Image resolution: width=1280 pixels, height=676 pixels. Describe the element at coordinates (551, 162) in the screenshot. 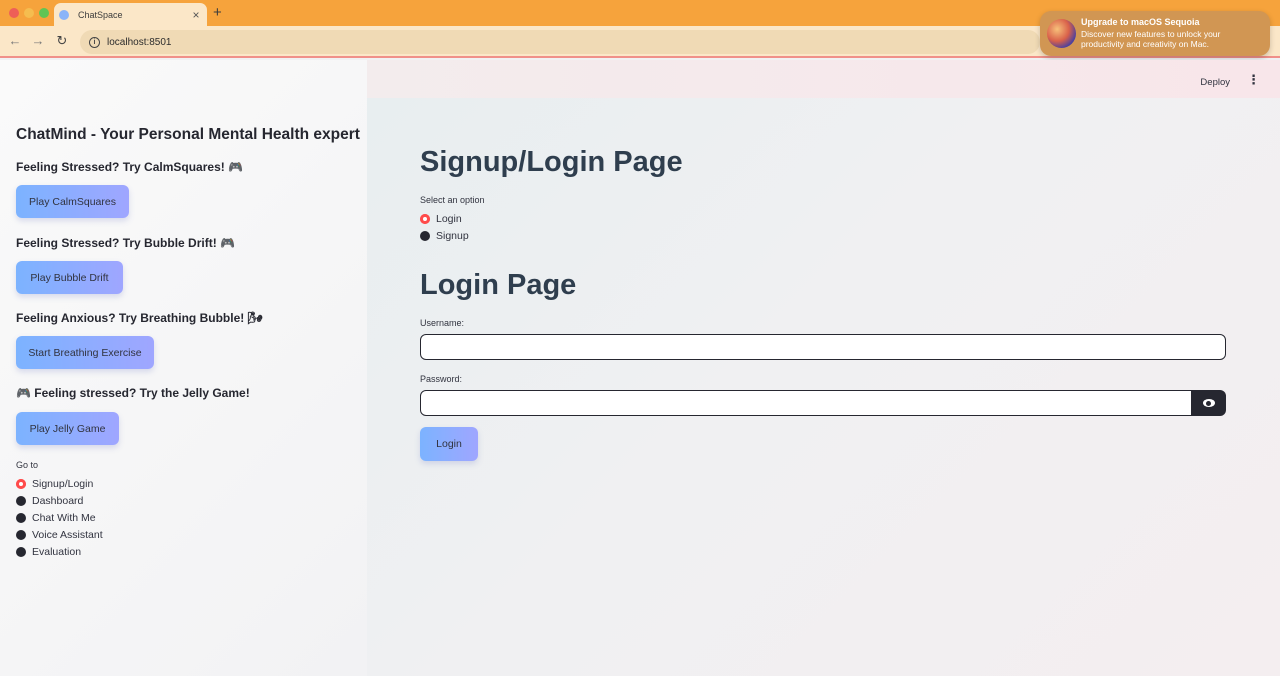

I see `page-title: Signup/Login Page` at that location.